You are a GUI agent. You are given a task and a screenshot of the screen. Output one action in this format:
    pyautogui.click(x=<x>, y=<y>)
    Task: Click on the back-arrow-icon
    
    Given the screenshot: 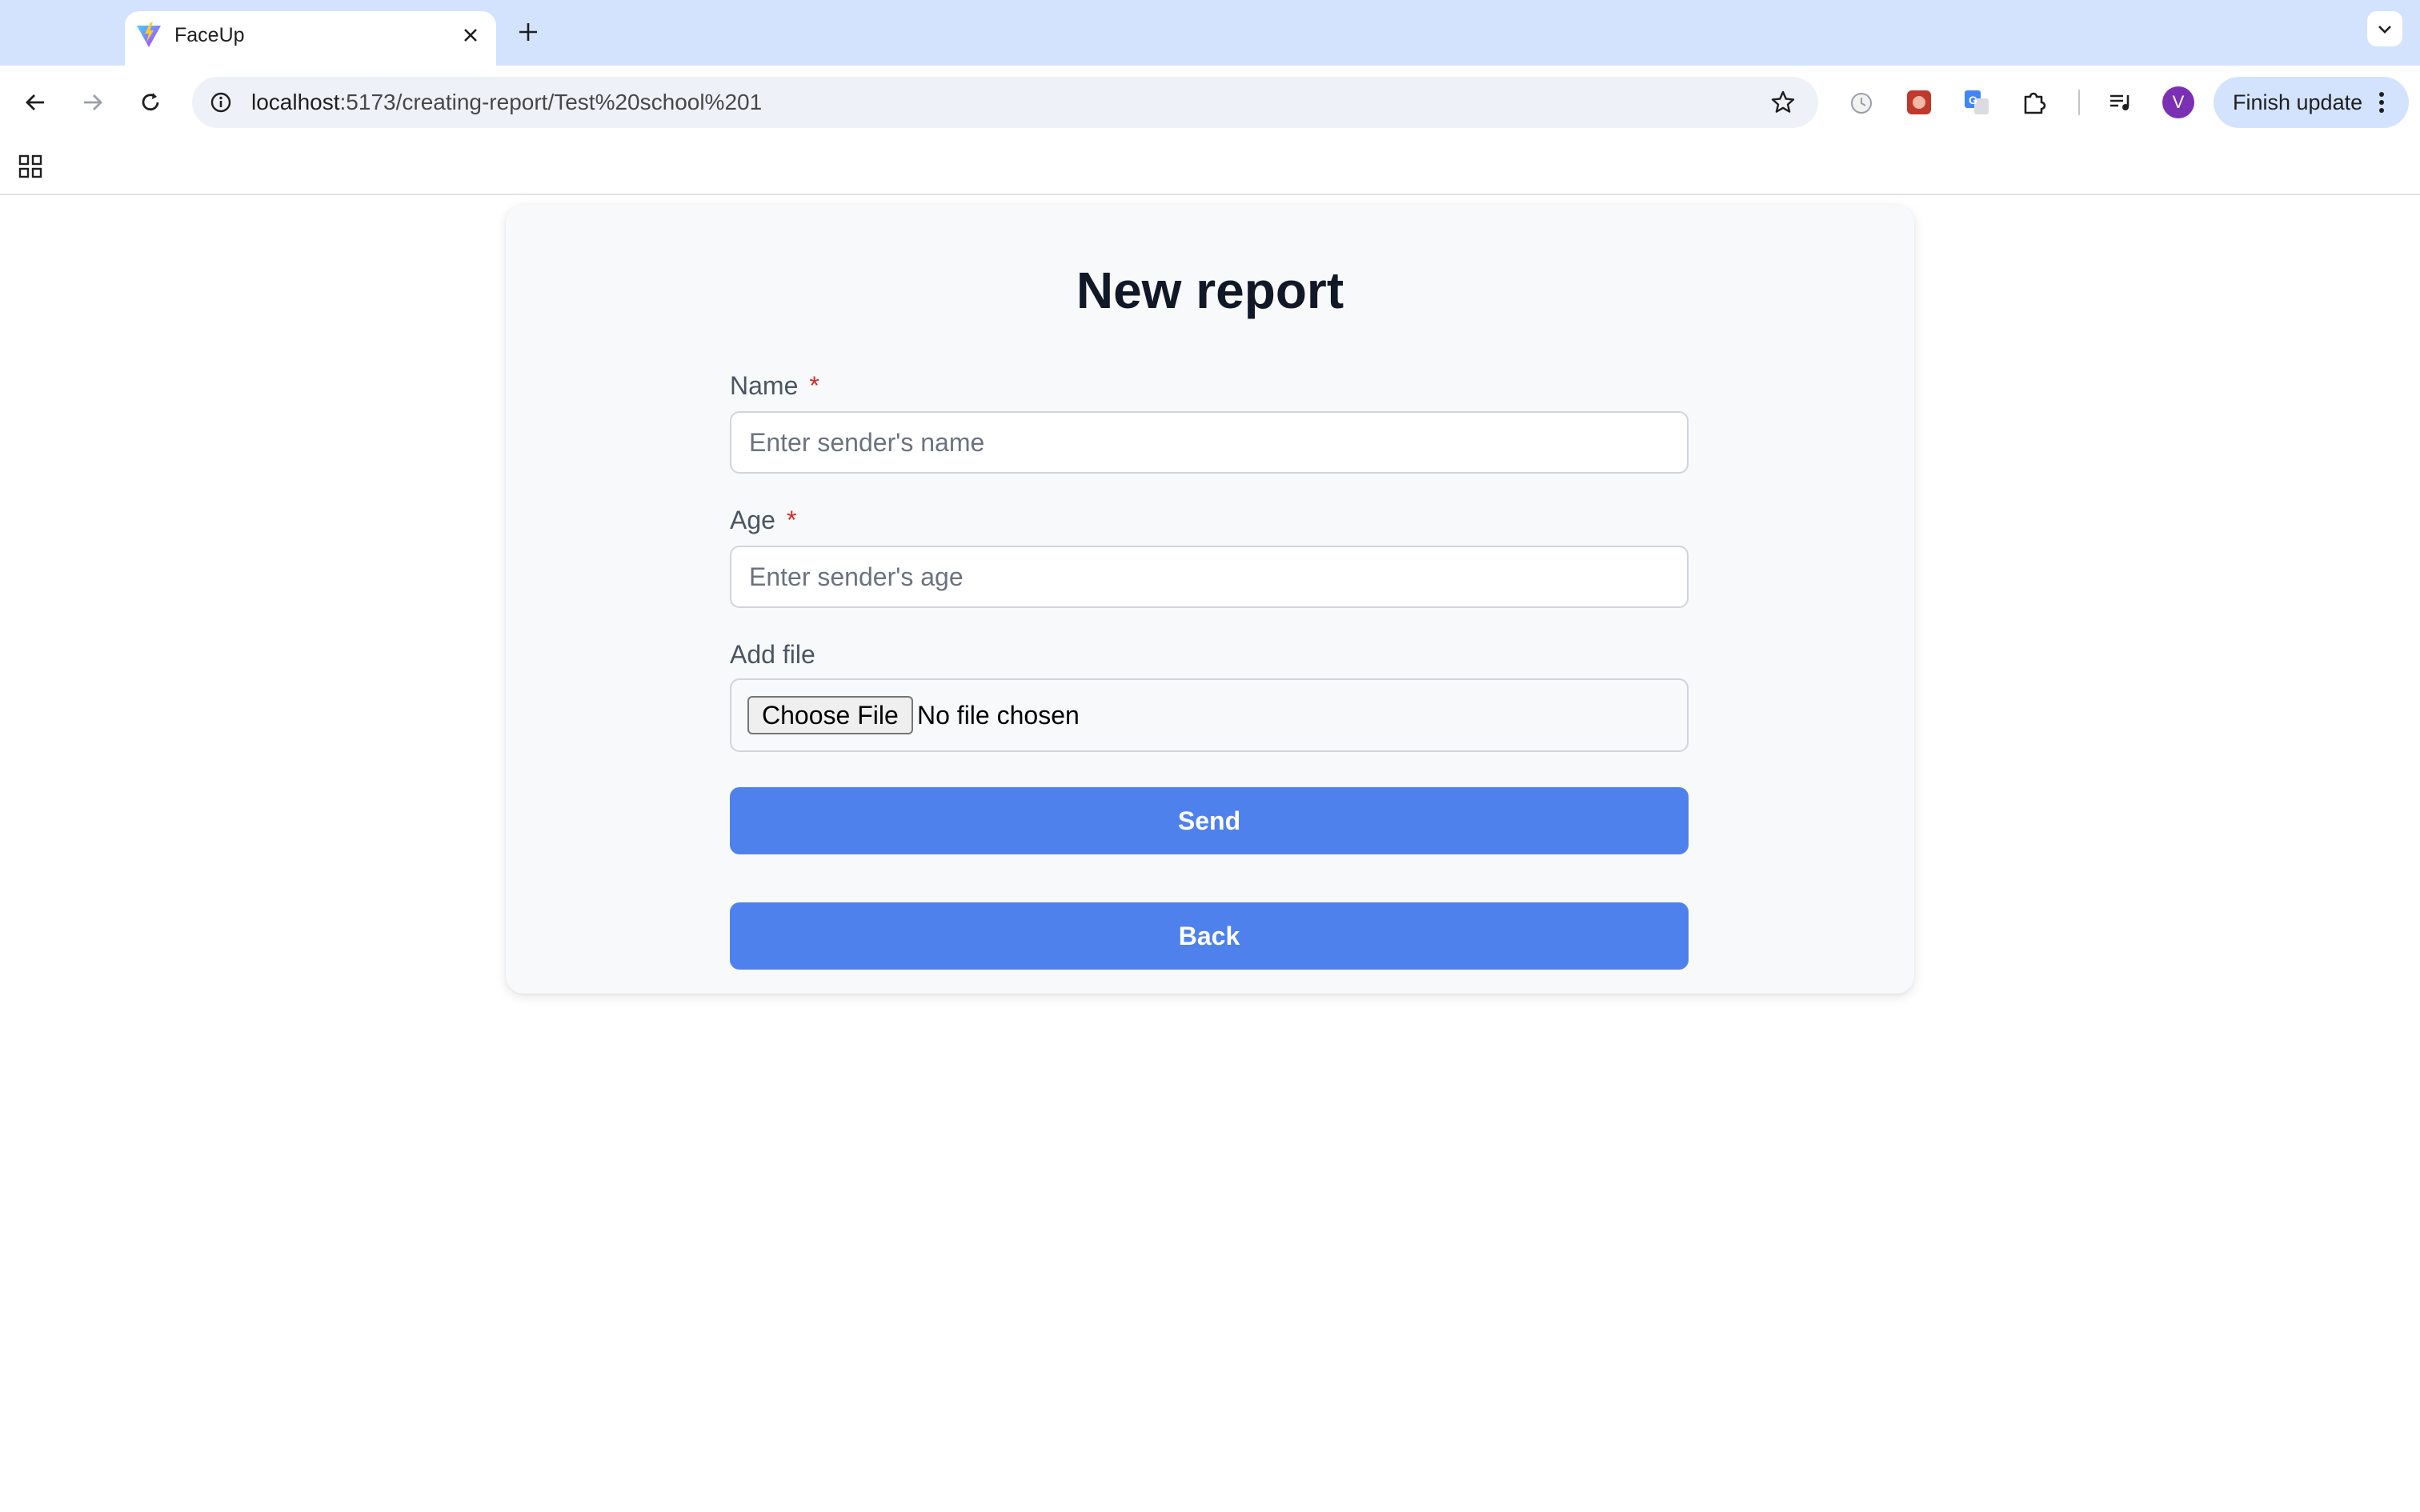 What is the action you would take?
    pyautogui.click(x=35, y=102)
    